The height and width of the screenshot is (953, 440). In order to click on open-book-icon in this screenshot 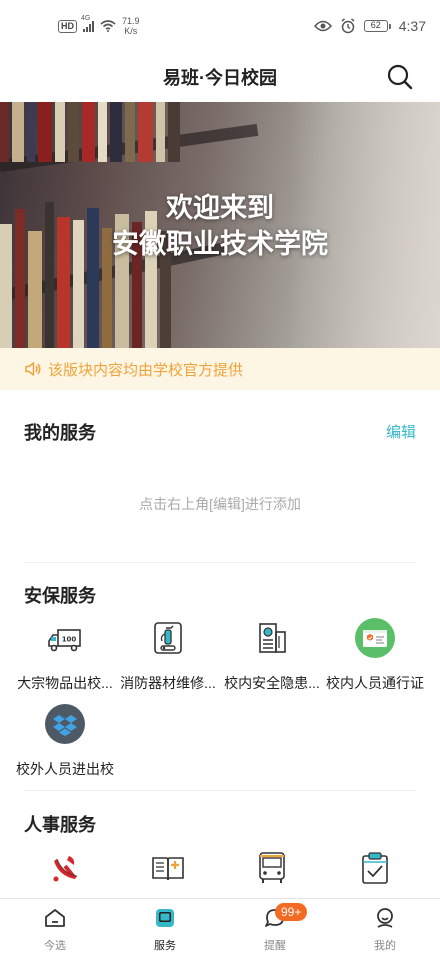, I will do `click(168, 869)`.